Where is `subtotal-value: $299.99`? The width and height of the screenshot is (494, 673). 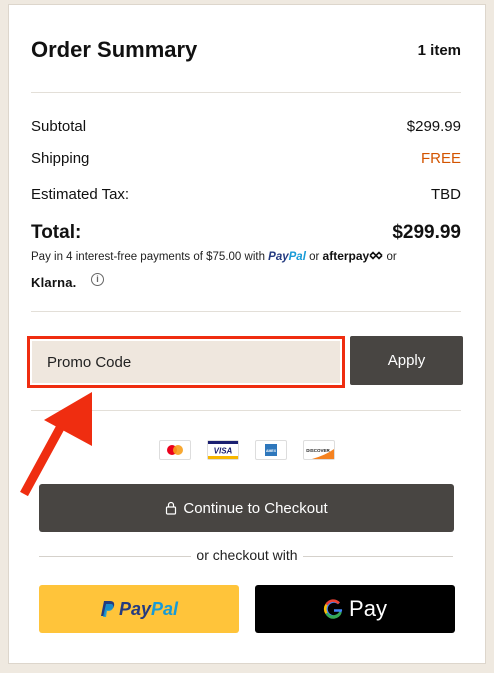
subtotal-value: $299.99 is located at coordinates (433, 126).